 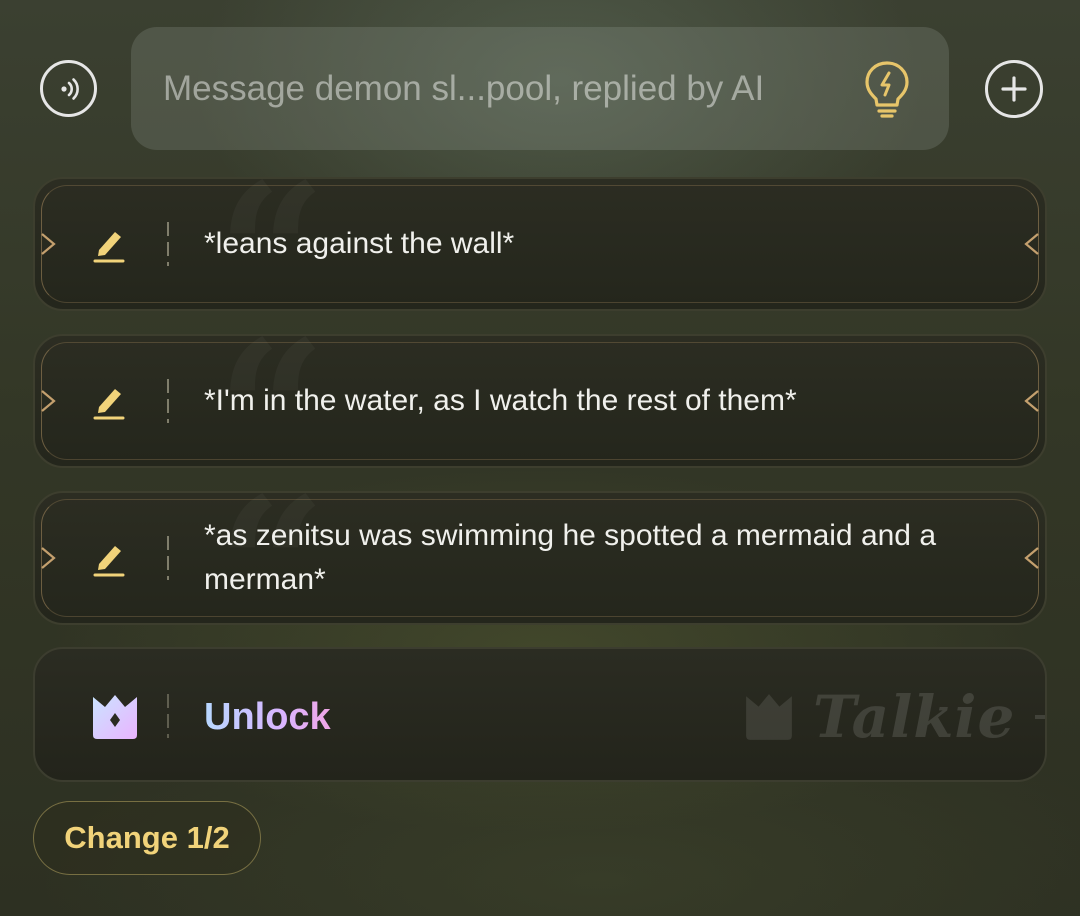 What do you see at coordinates (115, 717) in the screenshot?
I see `crown-icon` at bounding box center [115, 717].